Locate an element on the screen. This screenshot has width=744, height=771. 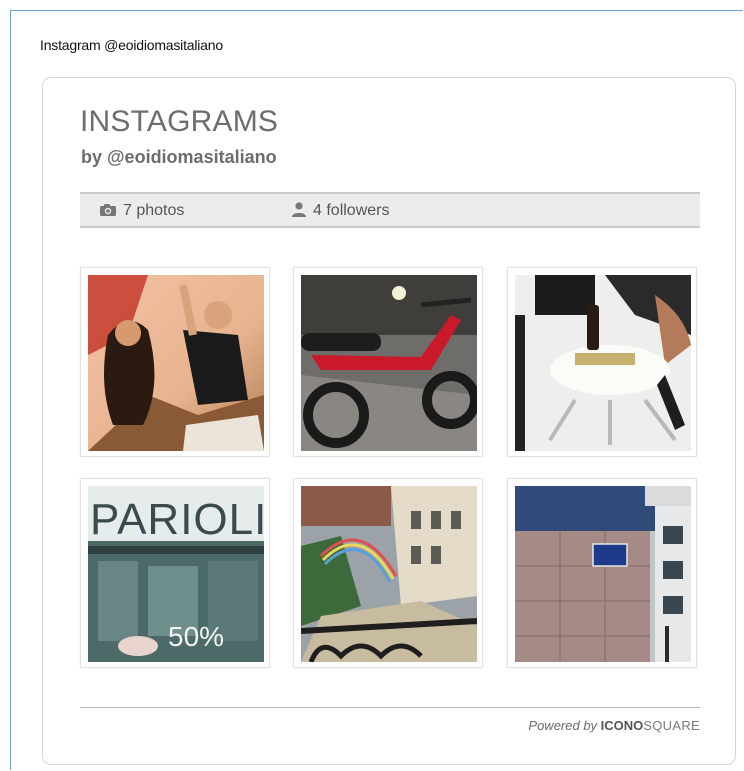
camera-icon is located at coordinates (108, 210).